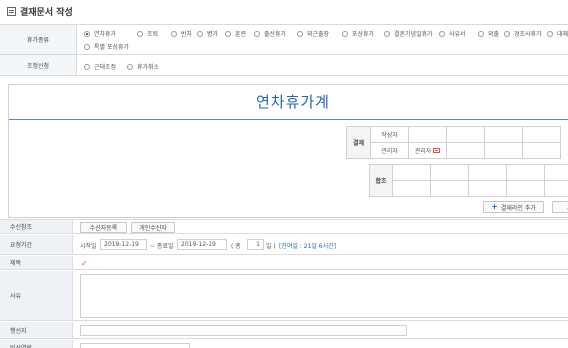 The width and height of the screenshot is (568, 348). Describe the element at coordinates (241, 34) in the screenshot. I see `radio-label: 훈련` at that location.